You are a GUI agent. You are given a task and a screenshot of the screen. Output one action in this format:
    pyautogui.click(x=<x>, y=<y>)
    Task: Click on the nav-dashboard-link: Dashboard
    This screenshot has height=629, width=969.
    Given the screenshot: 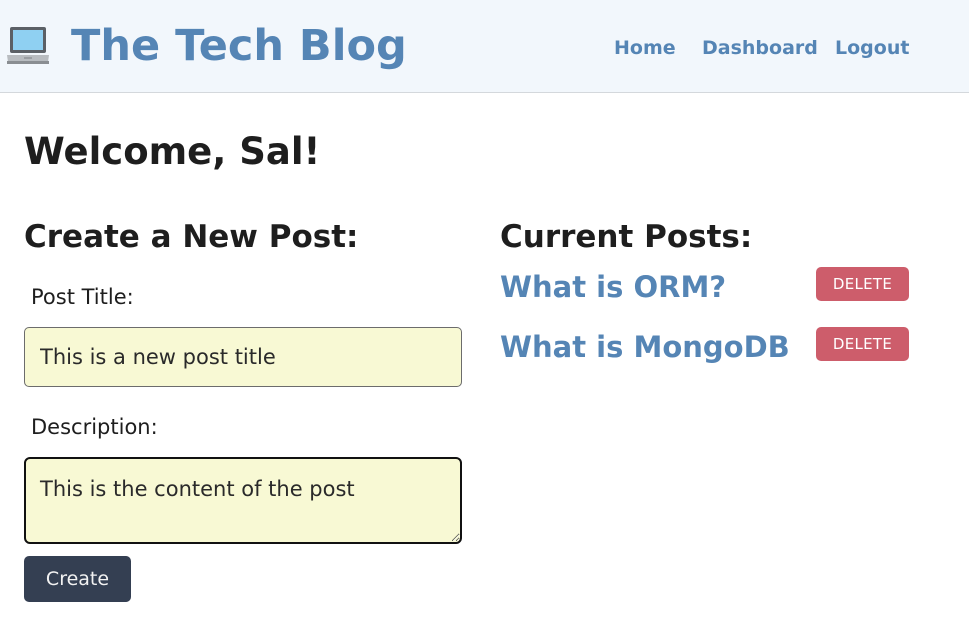 What is the action you would take?
    pyautogui.click(x=760, y=48)
    